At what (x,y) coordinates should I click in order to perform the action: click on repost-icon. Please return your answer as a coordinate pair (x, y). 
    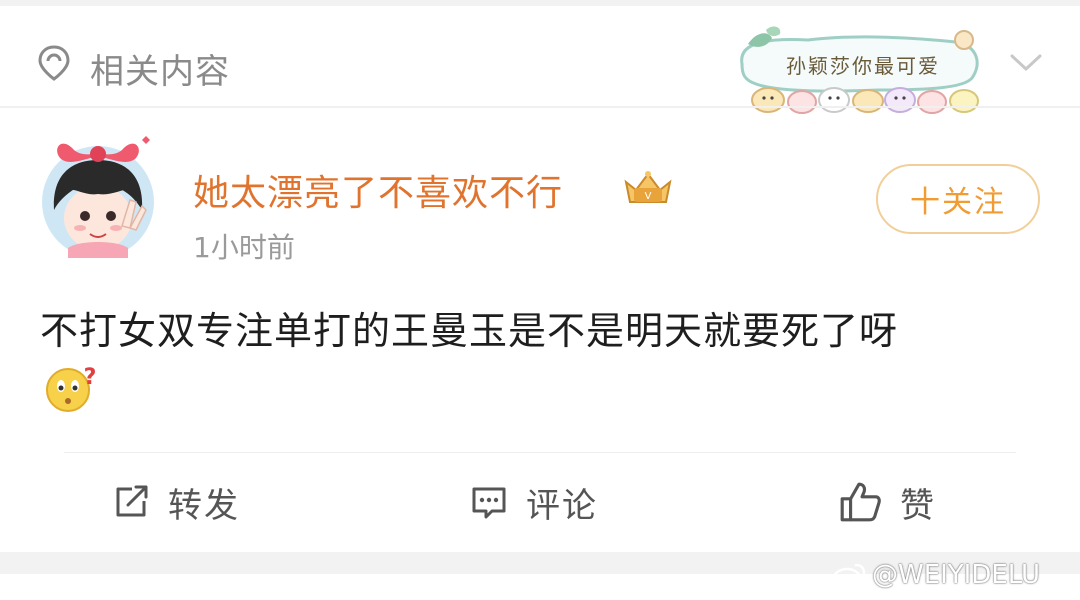
    Looking at the image, I should click on (132, 501).